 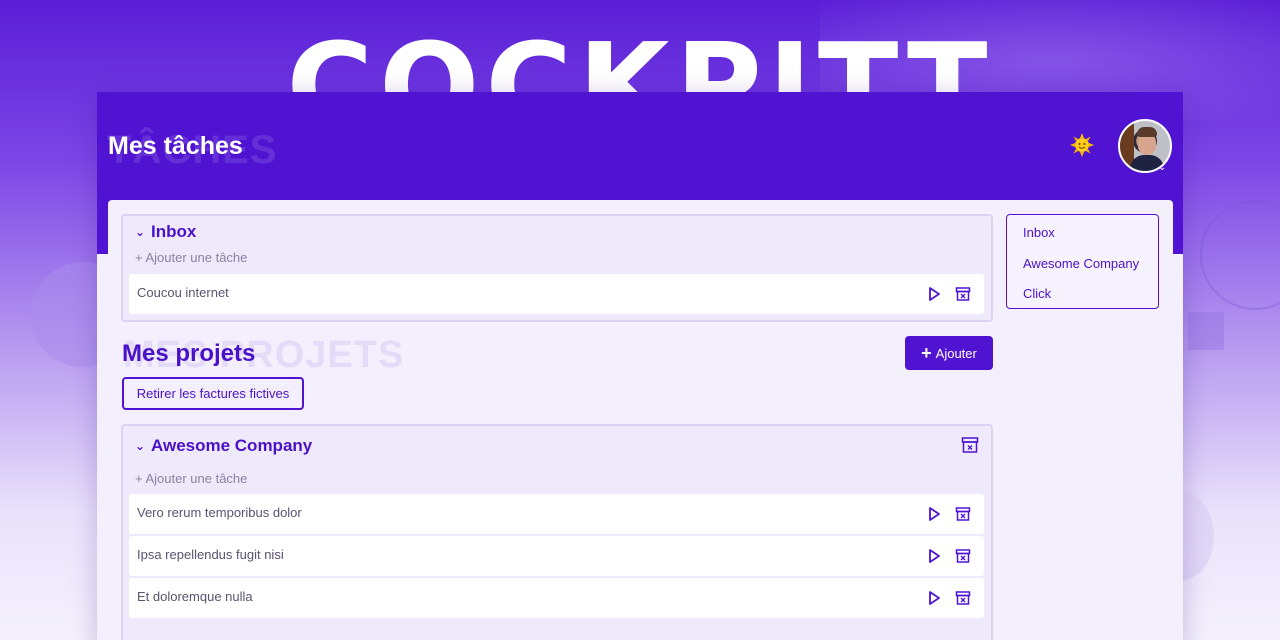 What do you see at coordinates (1037, 293) in the screenshot?
I see `side-nav-item-click: Click` at bounding box center [1037, 293].